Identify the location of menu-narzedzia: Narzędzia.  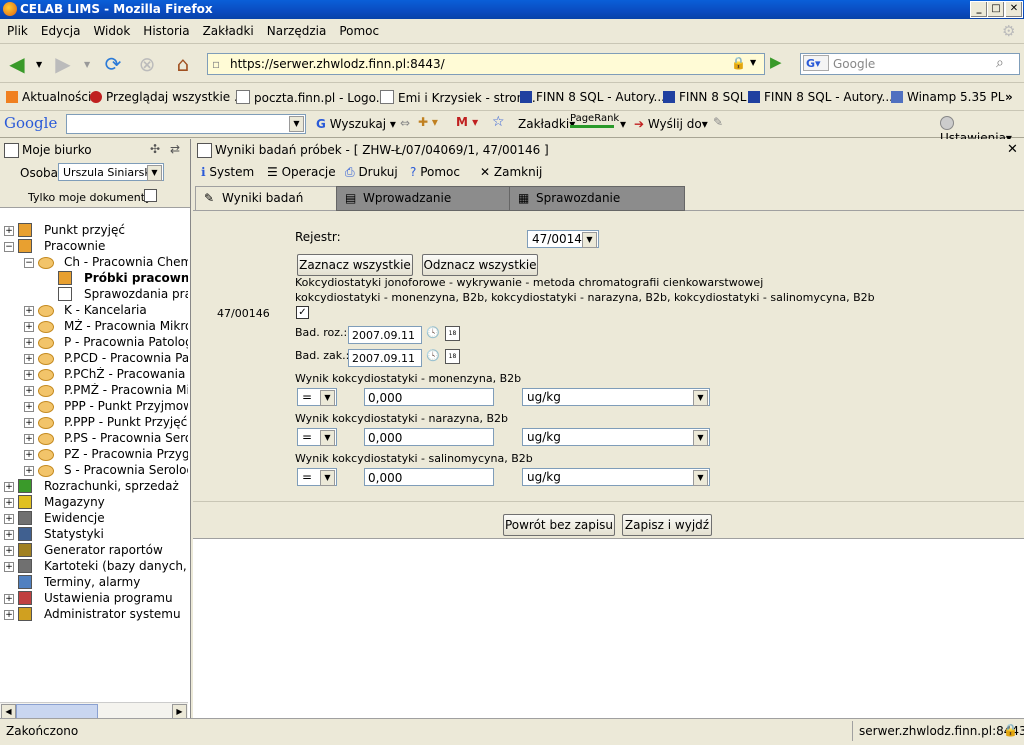
(296, 28).